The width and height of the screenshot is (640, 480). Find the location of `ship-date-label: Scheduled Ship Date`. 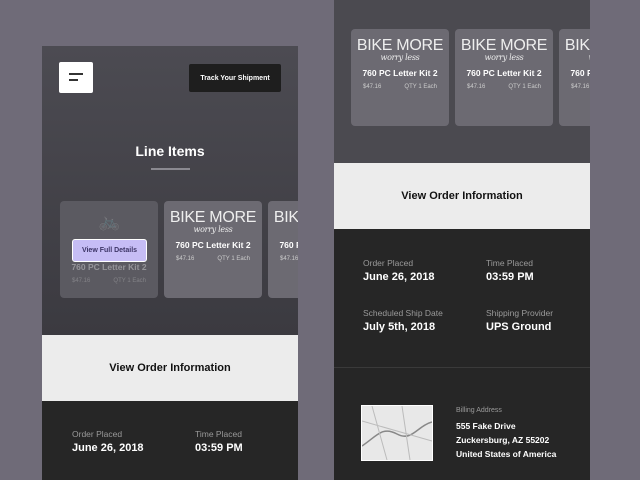

ship-date-label: Scheduled Ship Date is located at coordinates (403, 313).